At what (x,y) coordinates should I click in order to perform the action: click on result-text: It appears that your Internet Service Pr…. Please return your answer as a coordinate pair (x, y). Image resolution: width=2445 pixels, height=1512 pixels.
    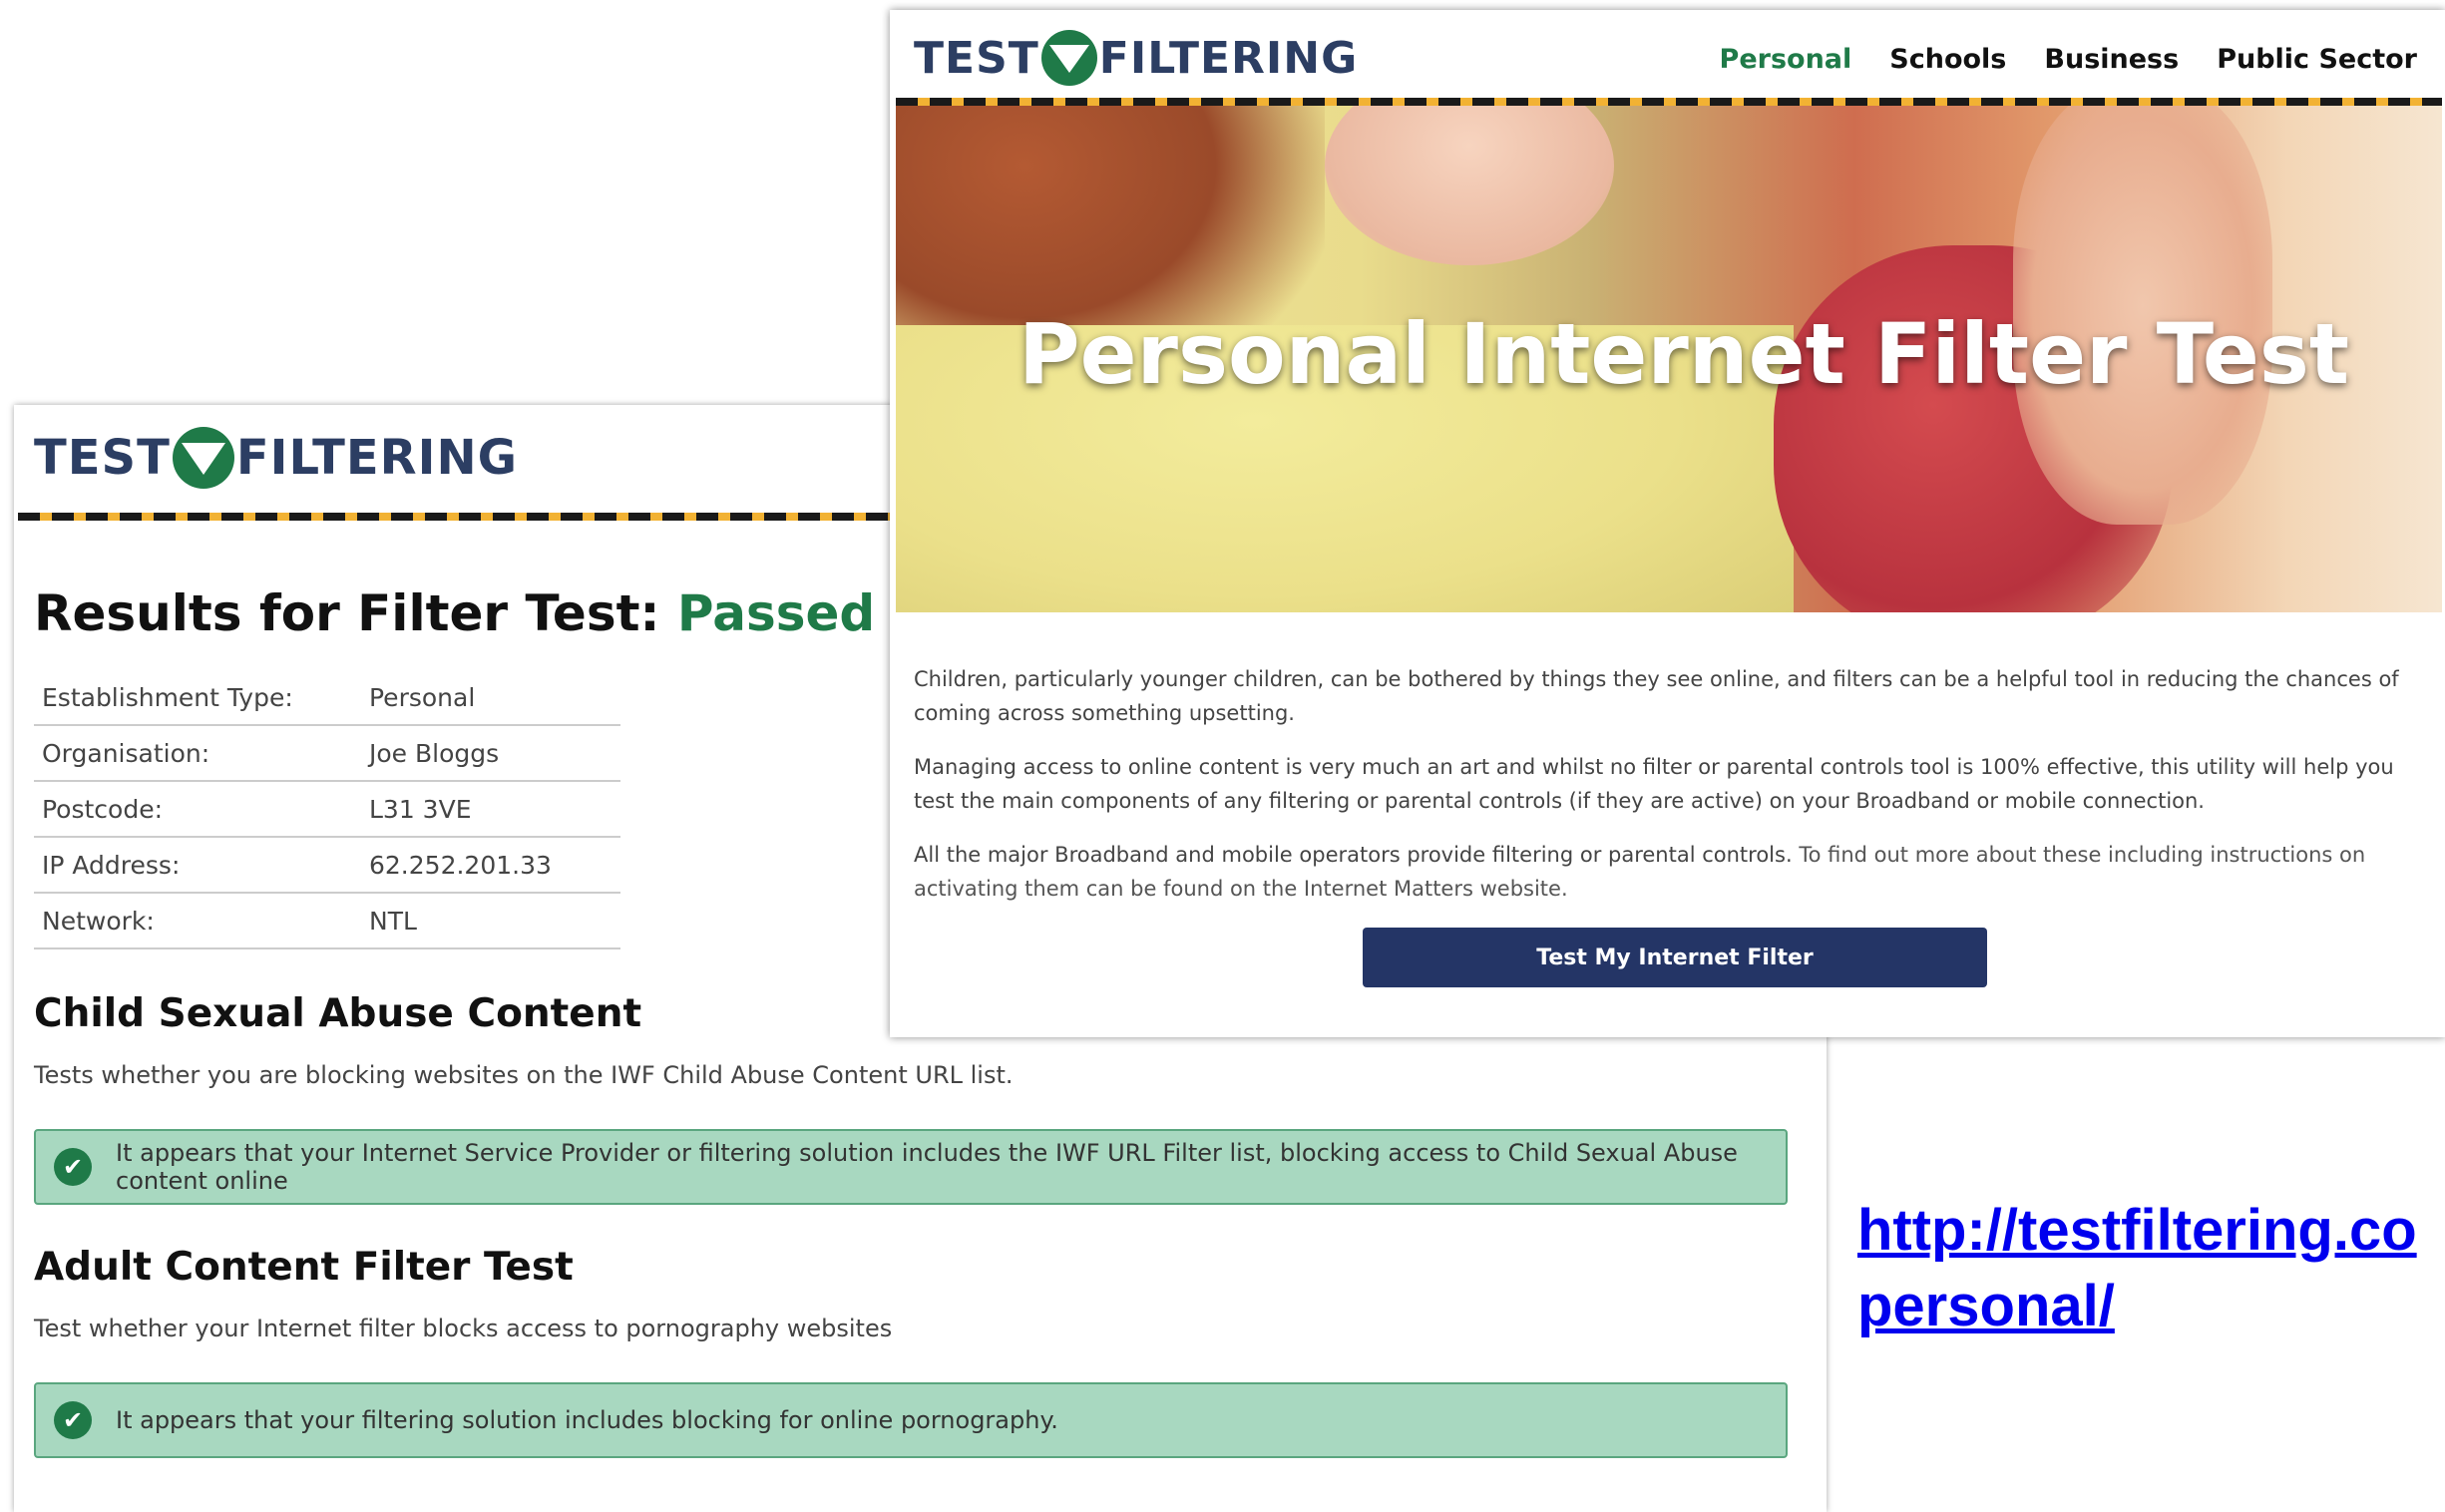
    Looking at the image, I should click on (927, 1167).